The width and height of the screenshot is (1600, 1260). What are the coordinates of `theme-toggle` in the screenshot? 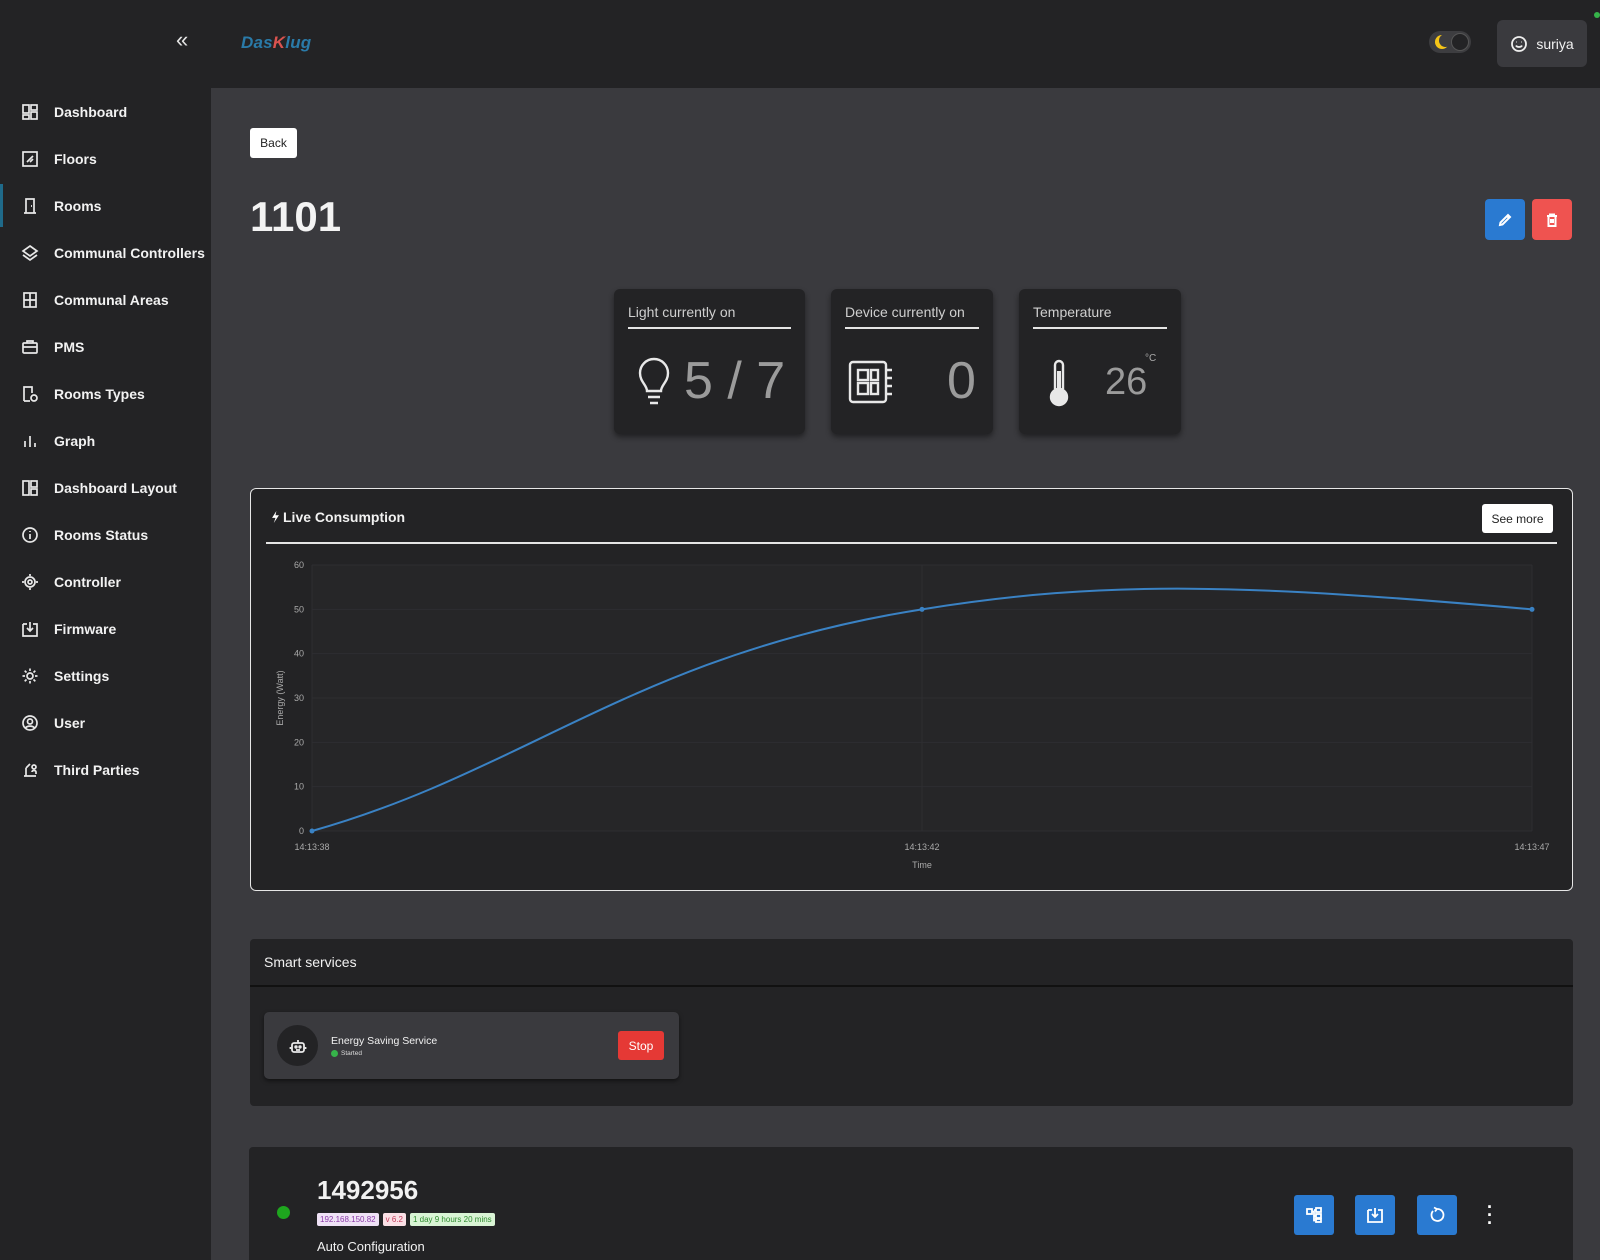 It's located at (1450, 42).